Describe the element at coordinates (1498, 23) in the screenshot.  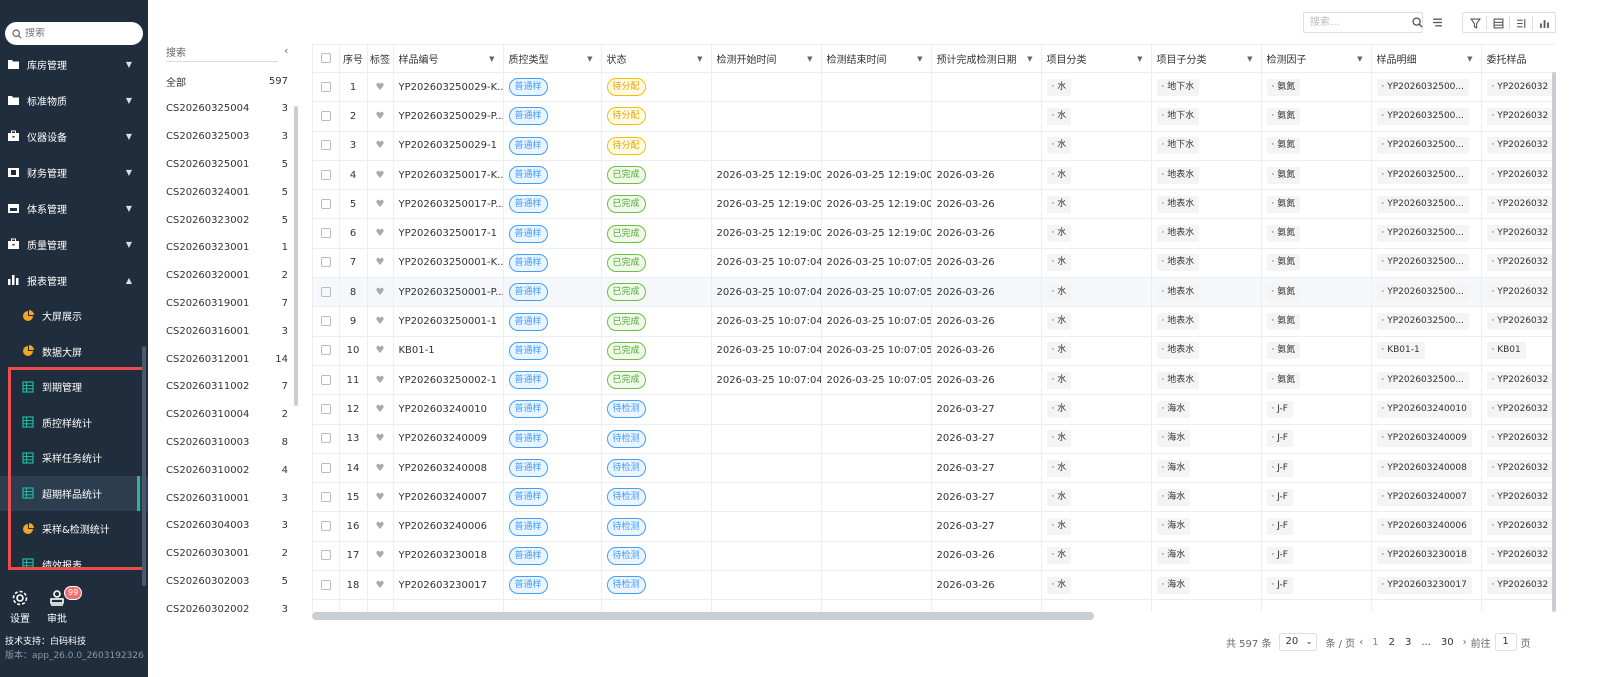
I see `layout-button` at that location.